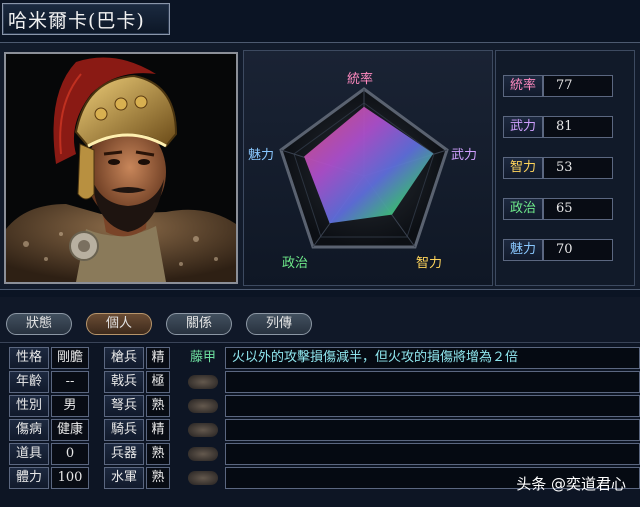  Describe the element at coordinates (578, 209) in the screenshot. I see `stat-value: 65` at that location.